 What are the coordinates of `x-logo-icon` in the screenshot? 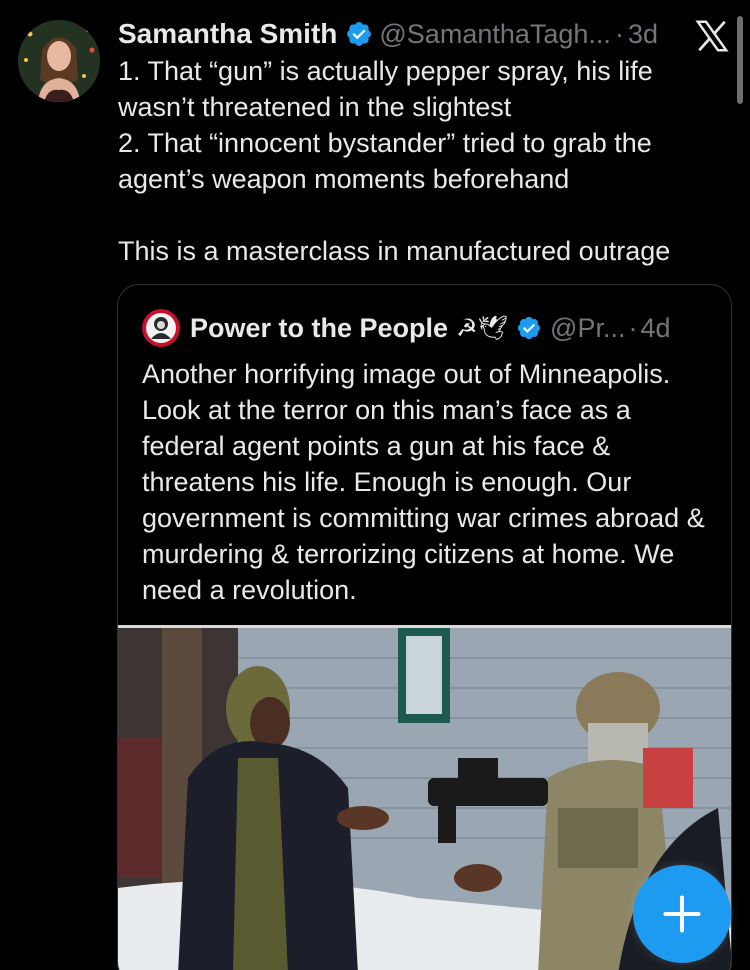 It's located at (712, 36).